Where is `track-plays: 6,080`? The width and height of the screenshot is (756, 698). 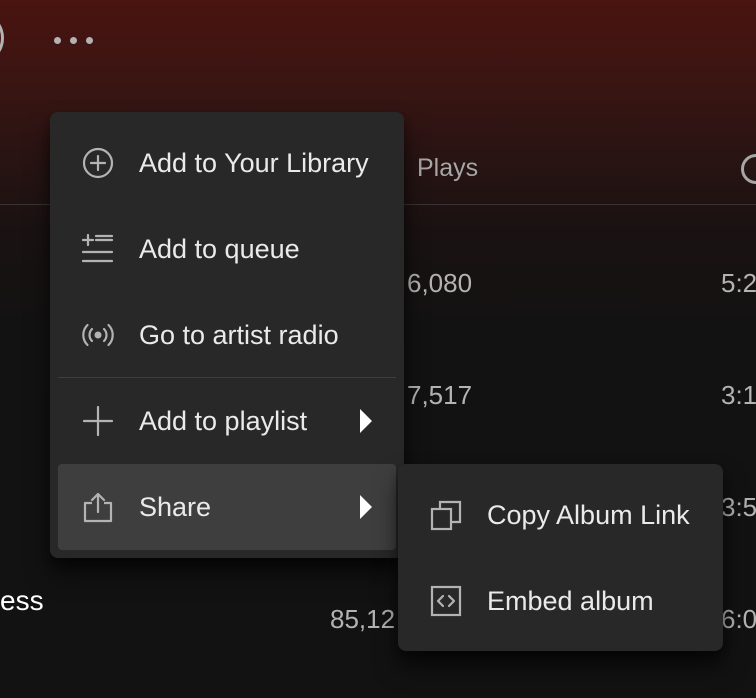
track-plays: 6,080 is located at coordinates (440, 283).